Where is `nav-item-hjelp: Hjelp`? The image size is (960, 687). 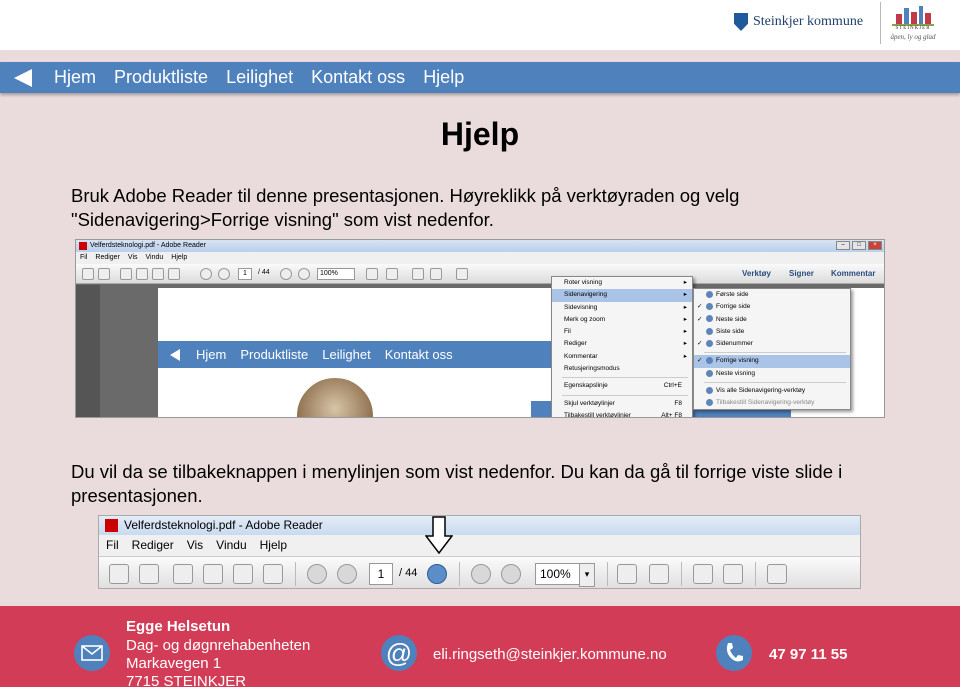 nav-item-hjelp: Hjelp is located at coordinates (443, 77).